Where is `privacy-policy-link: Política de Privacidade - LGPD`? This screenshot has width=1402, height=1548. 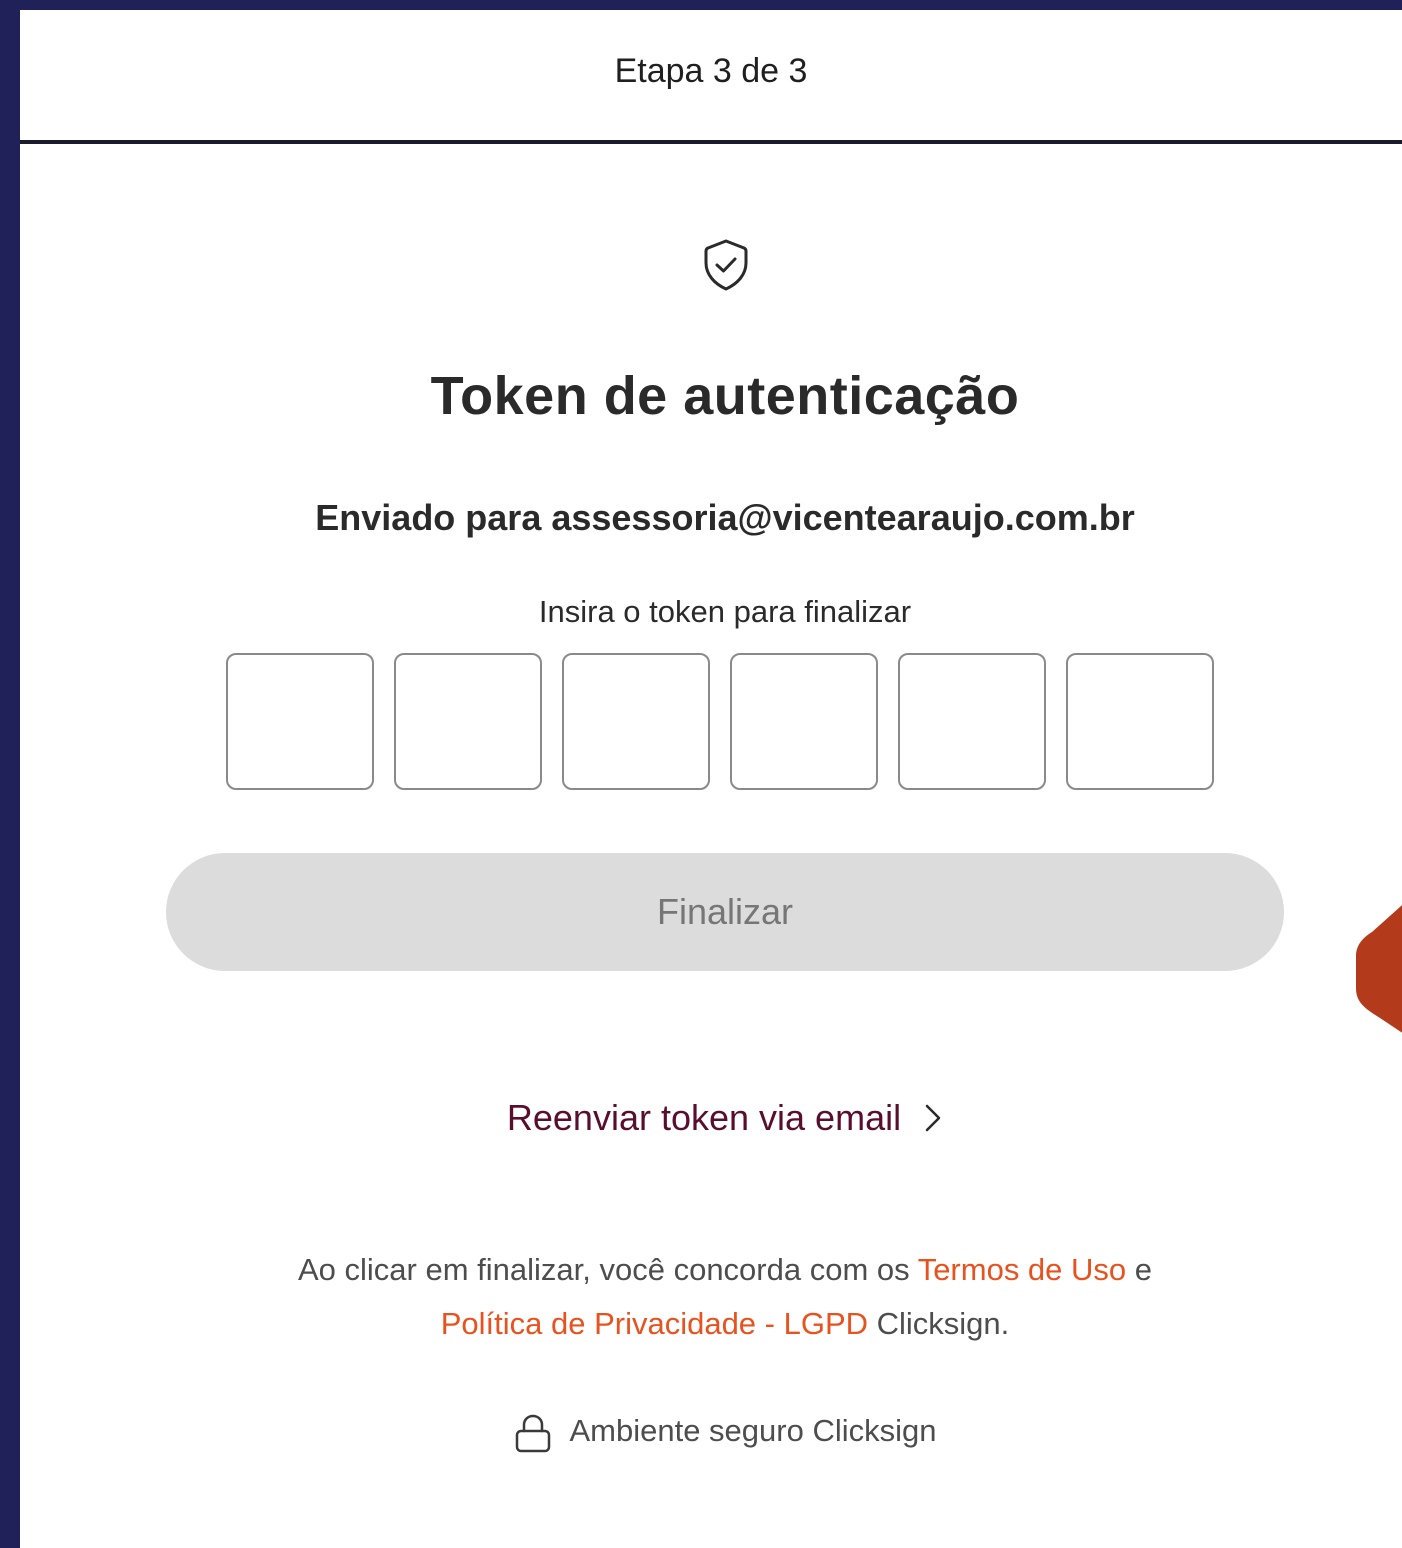
privacy-policy-link: Política de Privacidade - LGPD is located at coordinates (654, 1323).